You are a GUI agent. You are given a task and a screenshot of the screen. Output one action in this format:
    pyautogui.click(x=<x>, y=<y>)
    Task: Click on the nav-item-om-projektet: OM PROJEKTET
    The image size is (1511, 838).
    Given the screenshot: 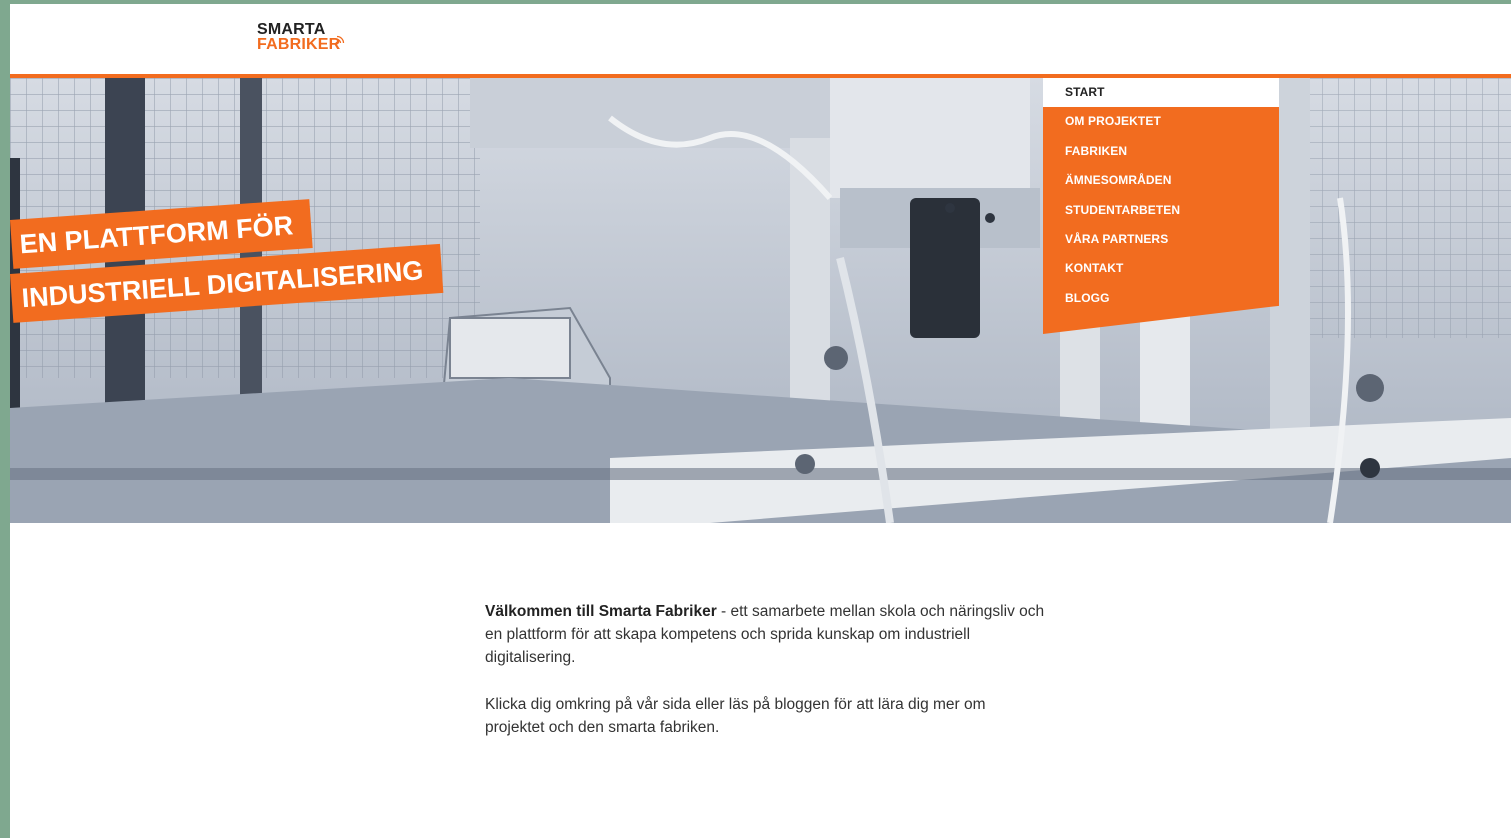 What is the action you would take?
    pyautogui.click(x=1161, y=121)
    